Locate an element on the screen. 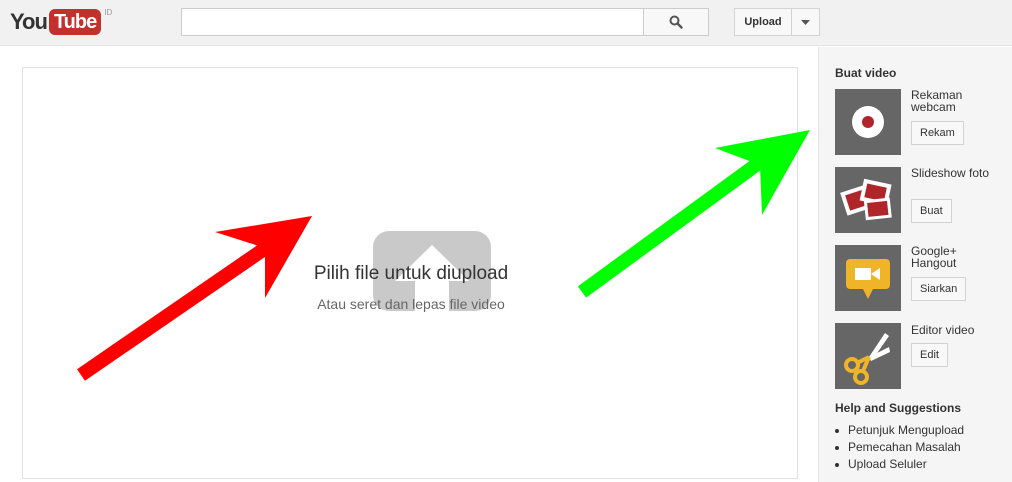 The width and height of the screenshot is (1012, 482). help-heading: Help and Suggestions is located at coordinates (898, 408).